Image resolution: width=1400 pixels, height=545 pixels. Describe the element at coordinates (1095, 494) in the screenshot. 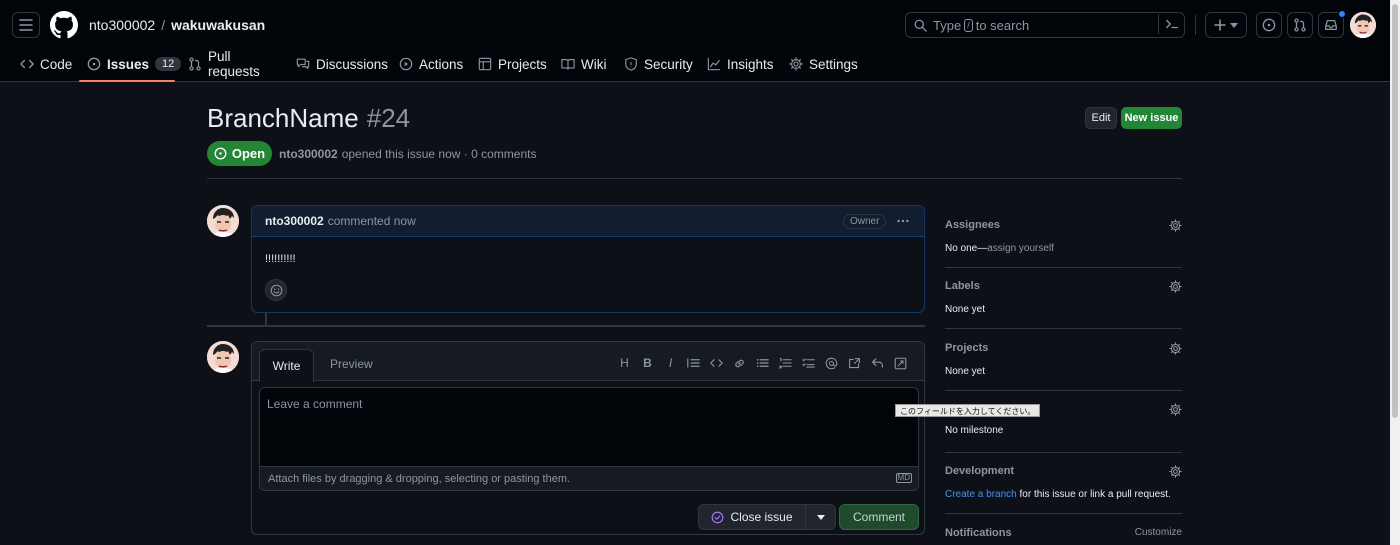

I see `development-text: for this issue or link a pull request.` at that location.